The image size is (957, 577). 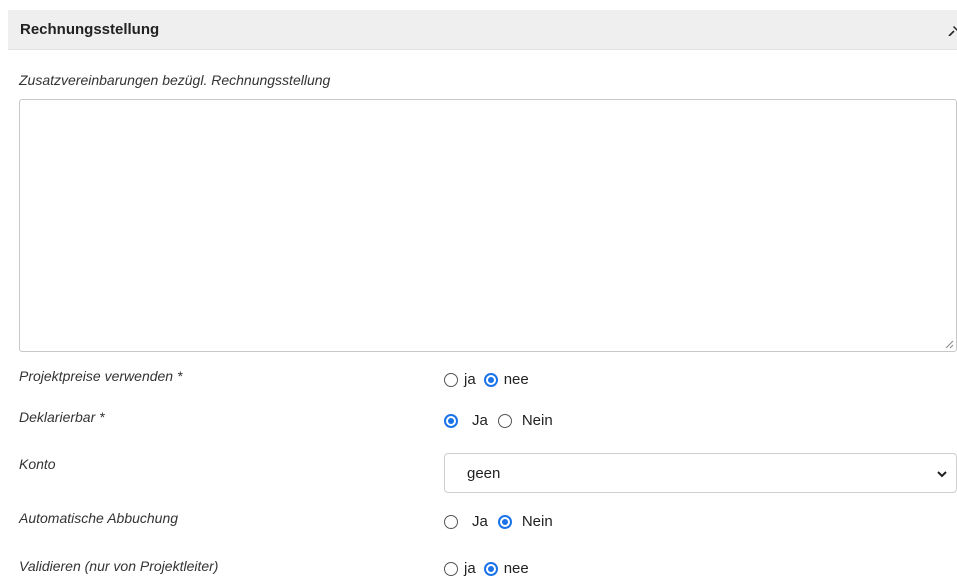 I want to click on resize-grip-icon, so click(x=949, y=344).